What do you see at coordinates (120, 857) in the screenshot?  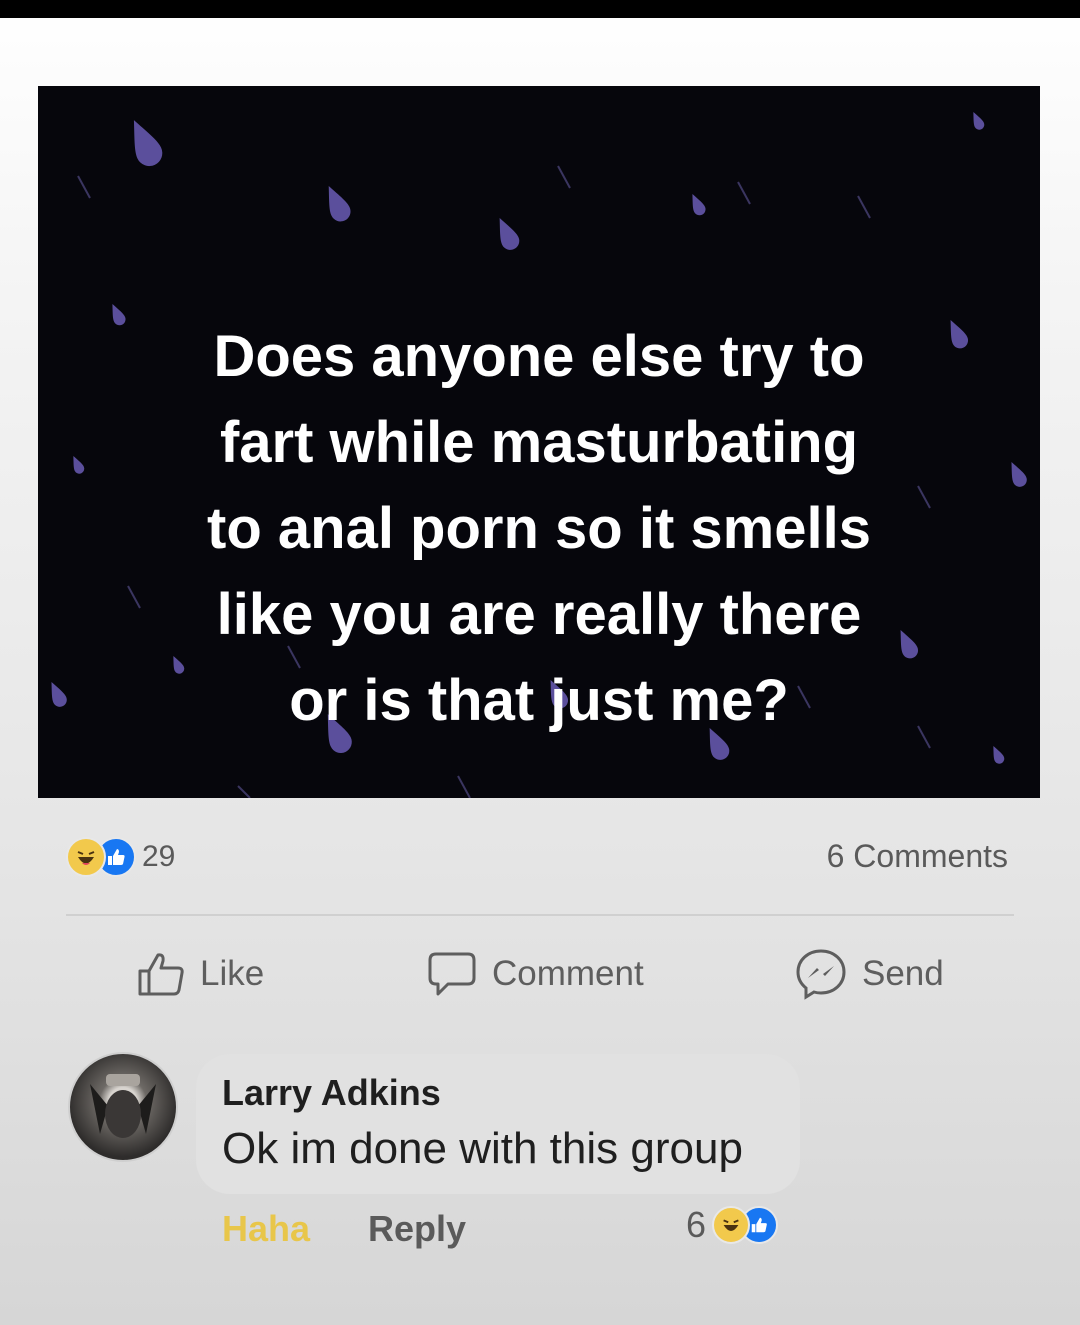 I see `post-reactions: 29` at bounding box center [120, 857].